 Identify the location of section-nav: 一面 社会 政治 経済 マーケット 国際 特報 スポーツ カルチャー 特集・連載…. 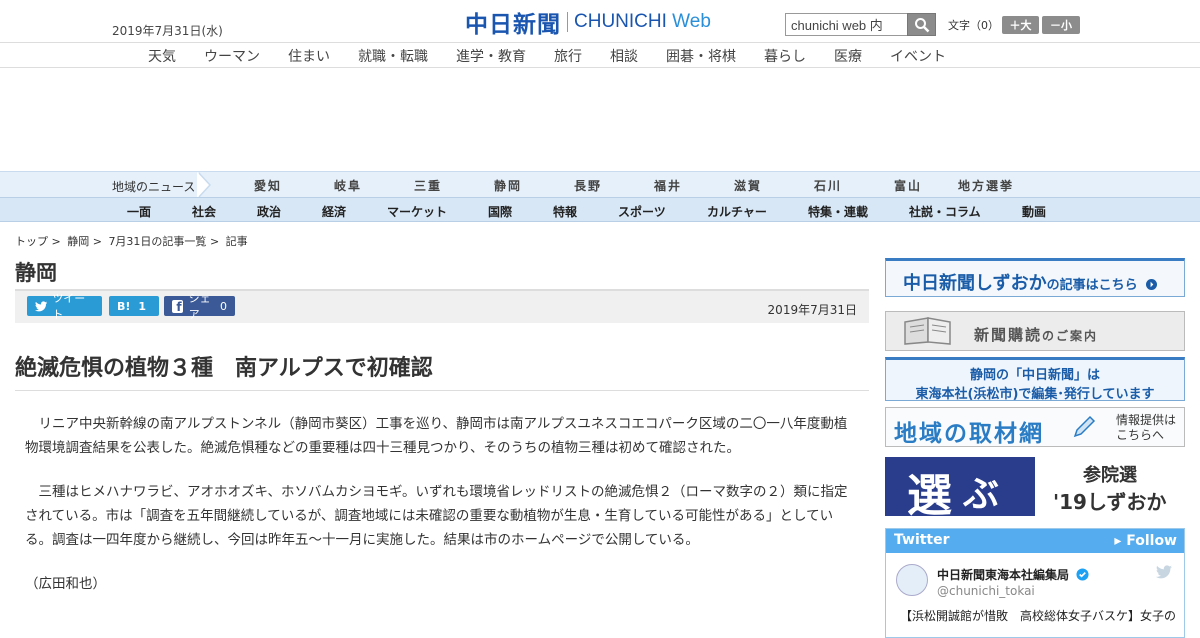
(600, 209).